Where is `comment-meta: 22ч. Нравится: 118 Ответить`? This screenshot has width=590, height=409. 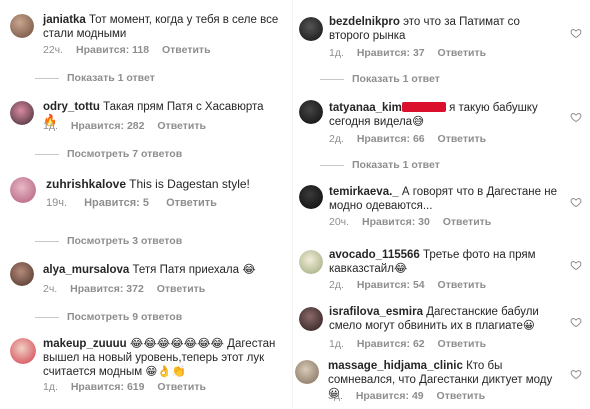
comment-meta: 22ч. Нравится: 118 Ответить is located at coordinates (132, 50).